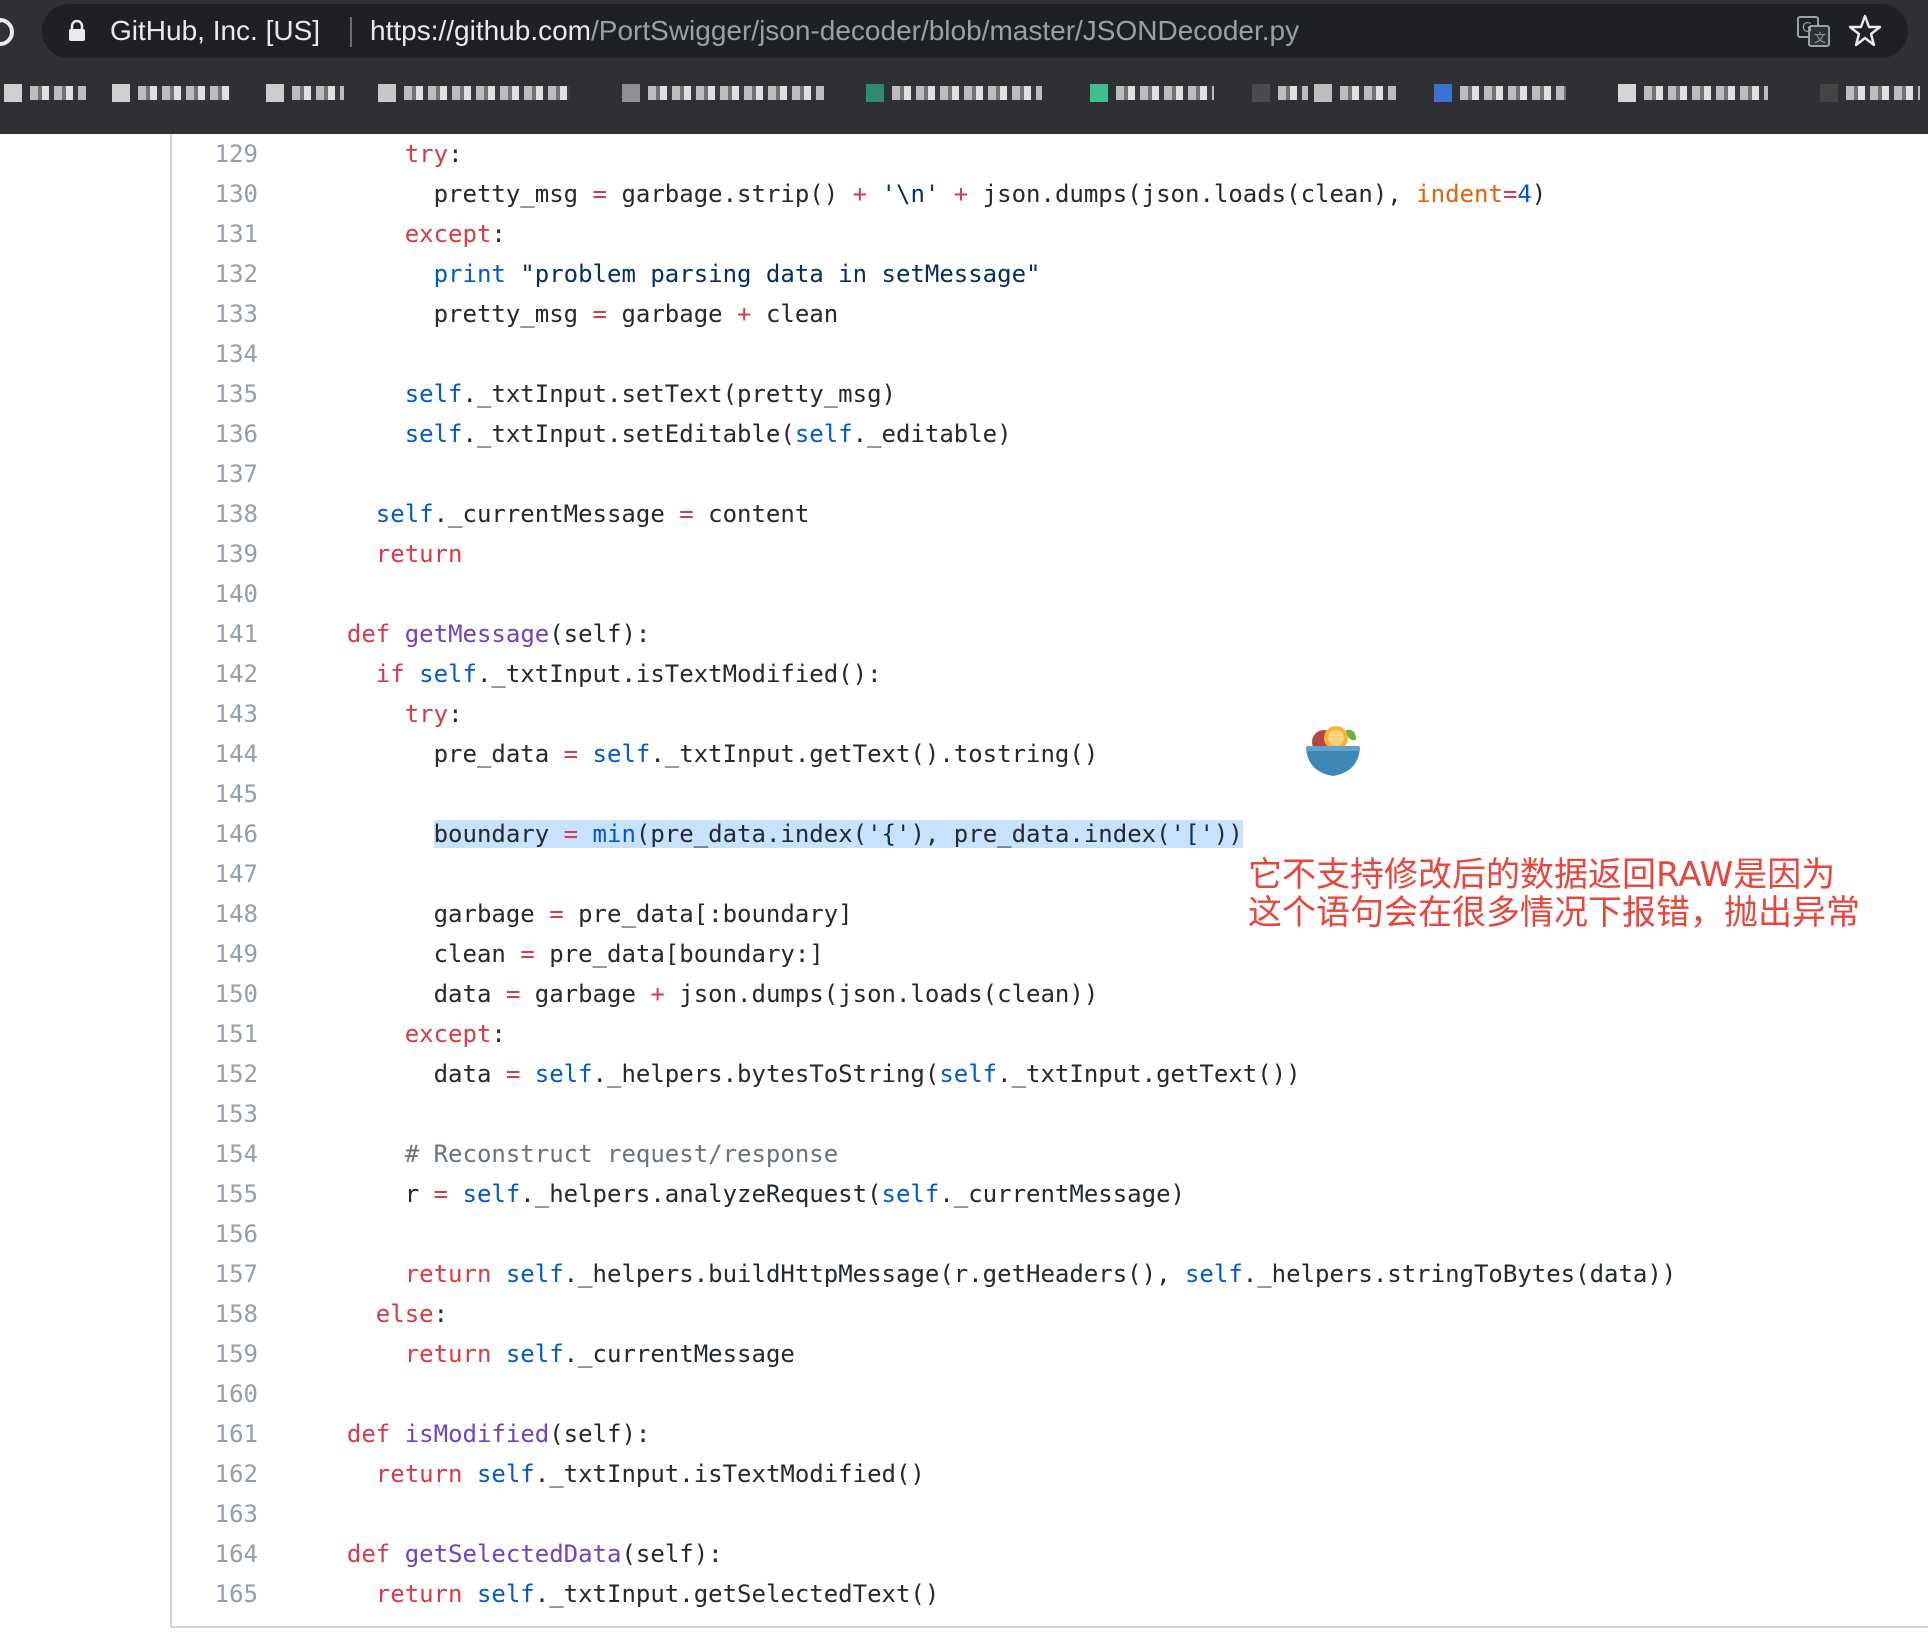 This screenshot has height=1646, width=1928. I want to click on code-text: return self._currentMessage, so click(967, 1354).